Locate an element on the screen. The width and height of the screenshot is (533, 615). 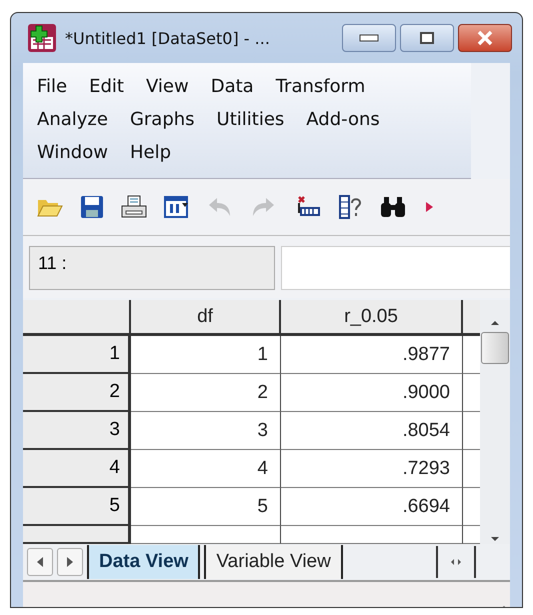
table-cell: .7293 is located at coordinates (372, 469).